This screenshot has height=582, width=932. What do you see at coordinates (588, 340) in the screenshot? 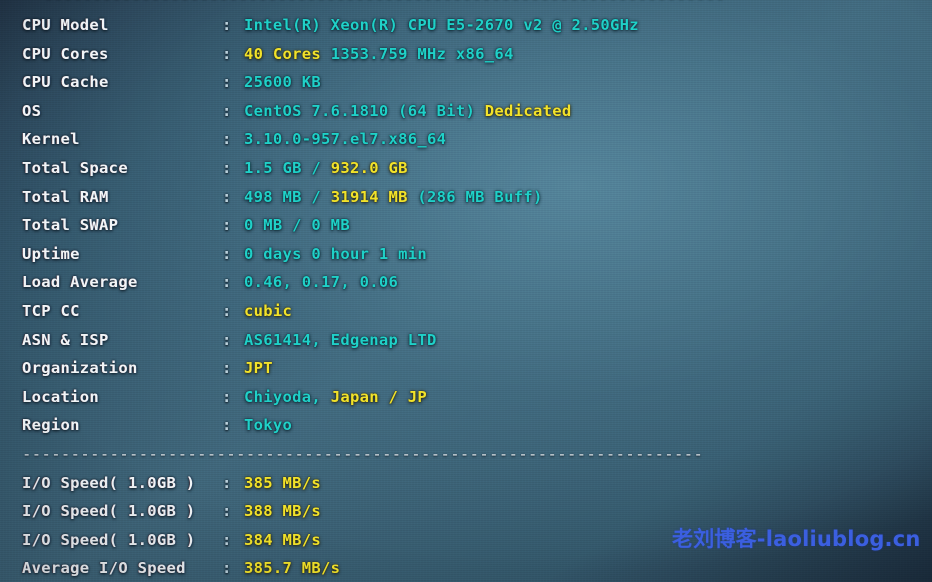
I see `system-info-value: AS61414, Edgenap LTD` at bounding box center [588, 340].